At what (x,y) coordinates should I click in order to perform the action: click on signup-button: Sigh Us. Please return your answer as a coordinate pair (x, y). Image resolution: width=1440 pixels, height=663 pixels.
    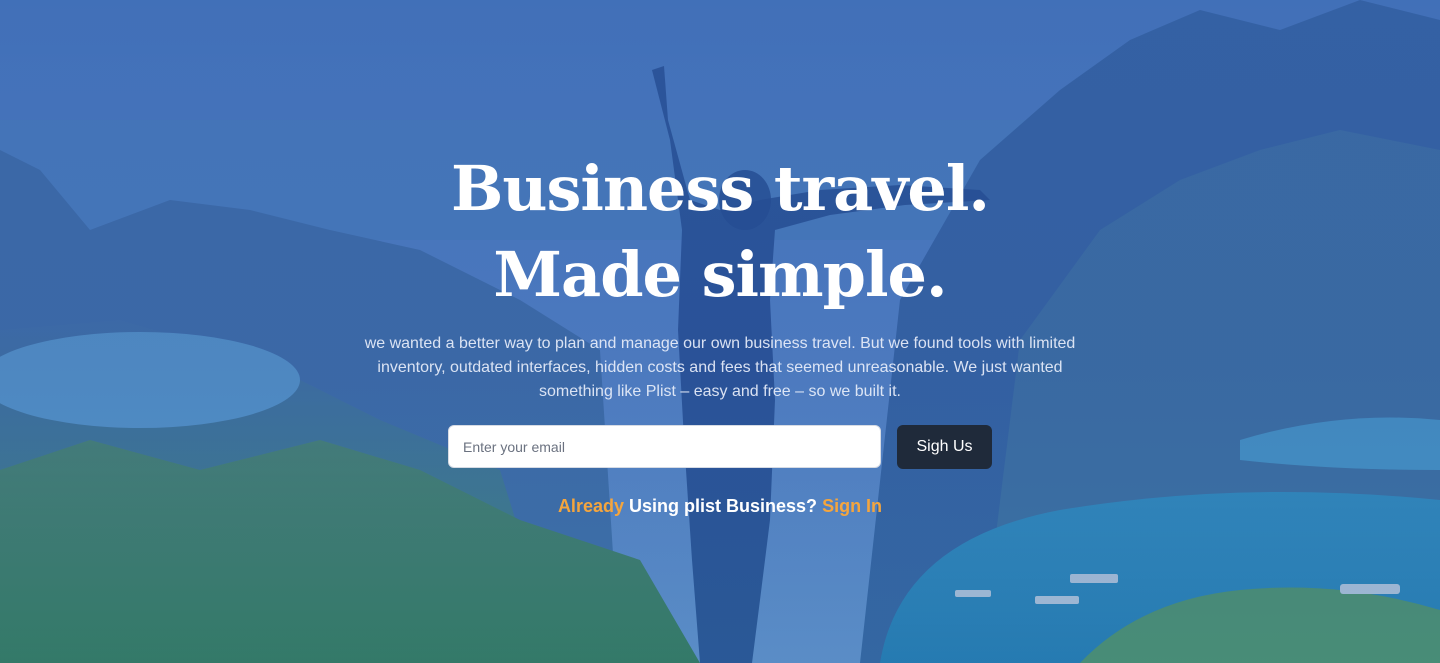
    Looking at the image, I should click on (944, 447).